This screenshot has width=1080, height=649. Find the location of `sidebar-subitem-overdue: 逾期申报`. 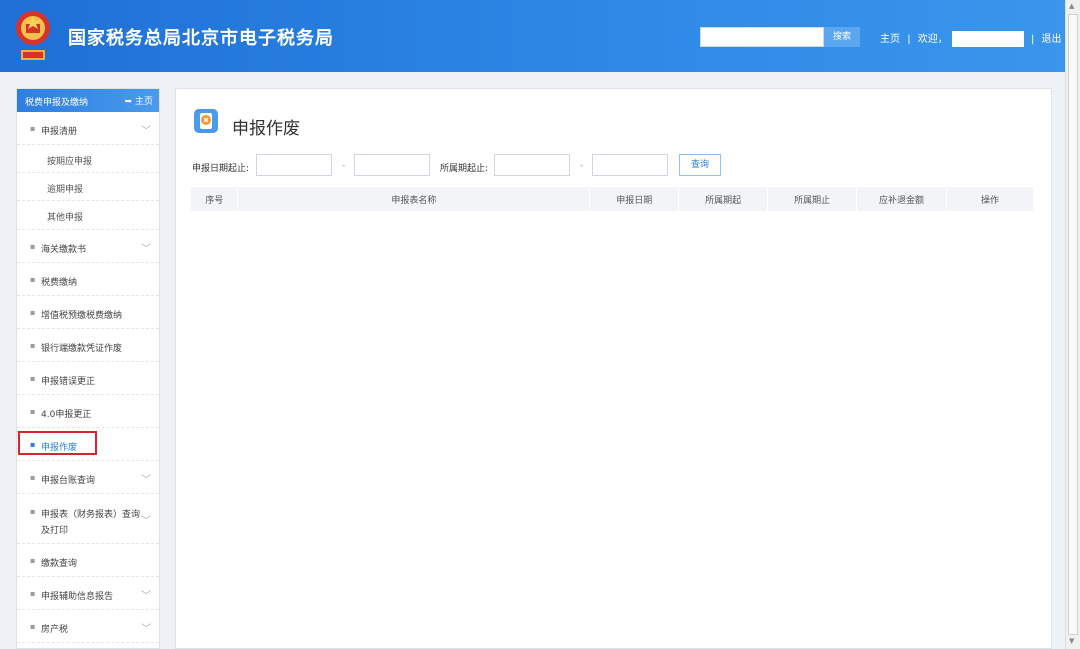

sidebar-subitem-overdue: 逾期申报 is located at coordinates (88, 187).